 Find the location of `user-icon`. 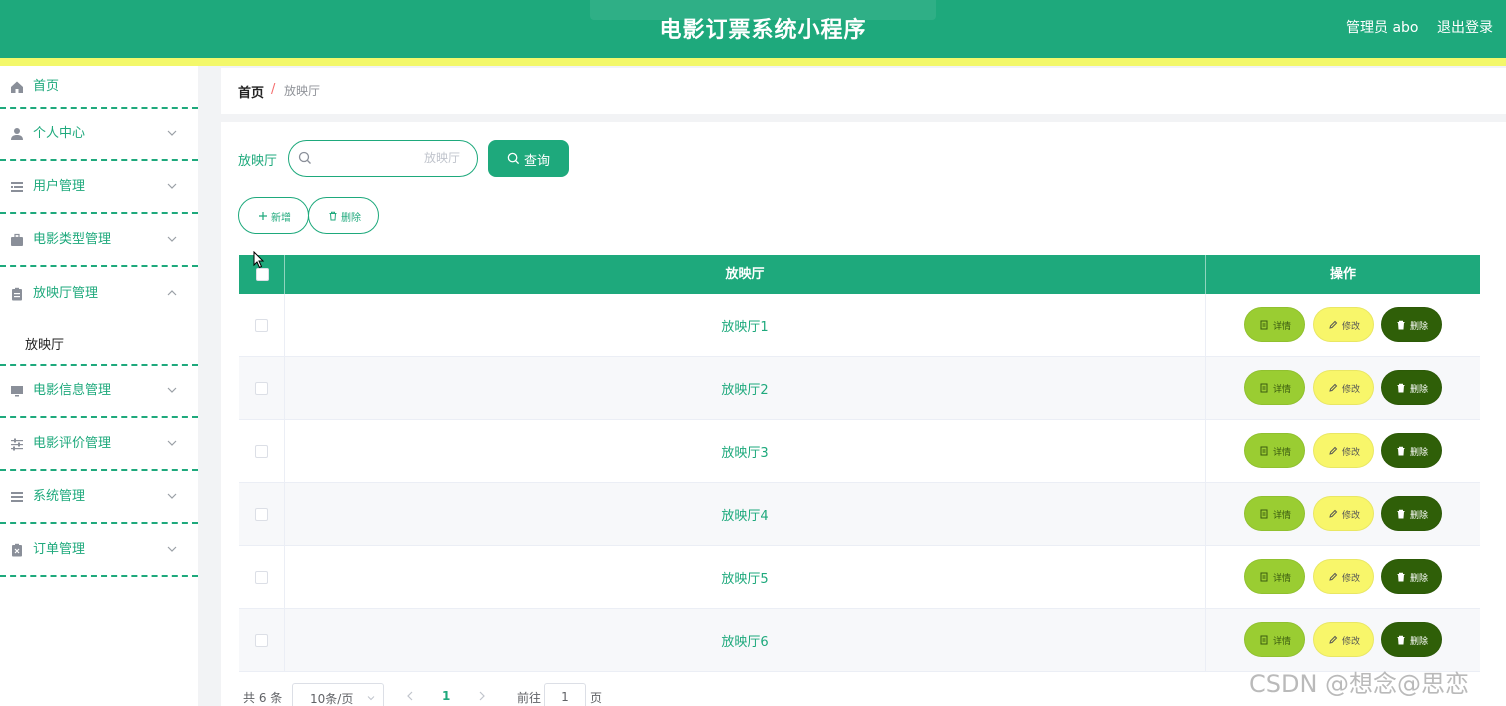

user-icon is located at coordinates (17, 134).